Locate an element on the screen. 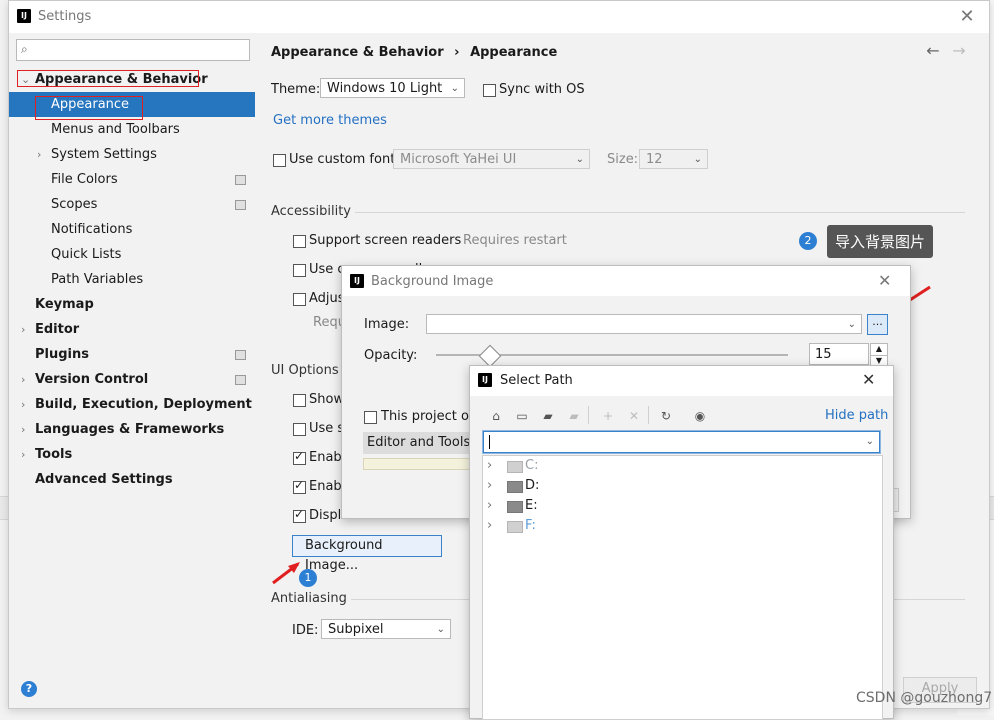  tree-item-drive-c: › C: is located at coordinates (682, 466).